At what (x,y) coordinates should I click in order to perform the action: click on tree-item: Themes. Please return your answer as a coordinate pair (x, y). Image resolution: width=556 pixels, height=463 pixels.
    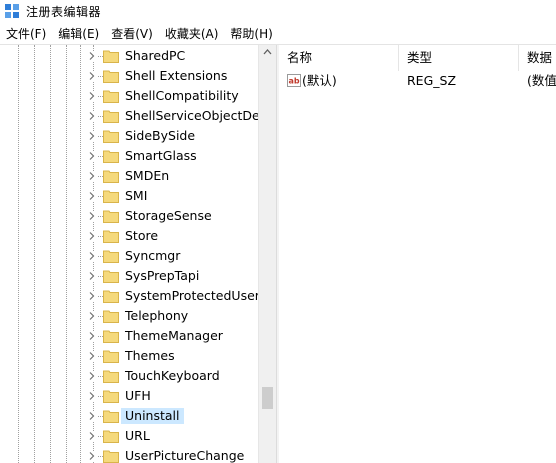
    Looking at the image, I should click on (129, 356).